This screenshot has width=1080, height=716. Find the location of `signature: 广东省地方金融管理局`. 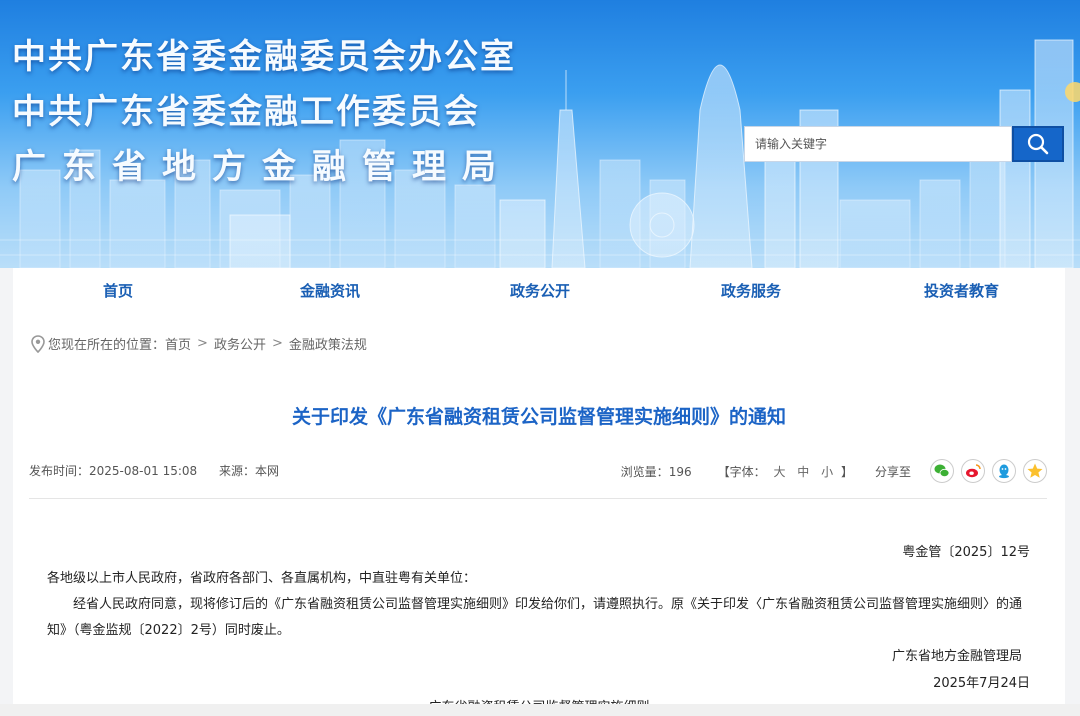

signature: 广东省地方金融管理局 is located at coordinates (956, 656).